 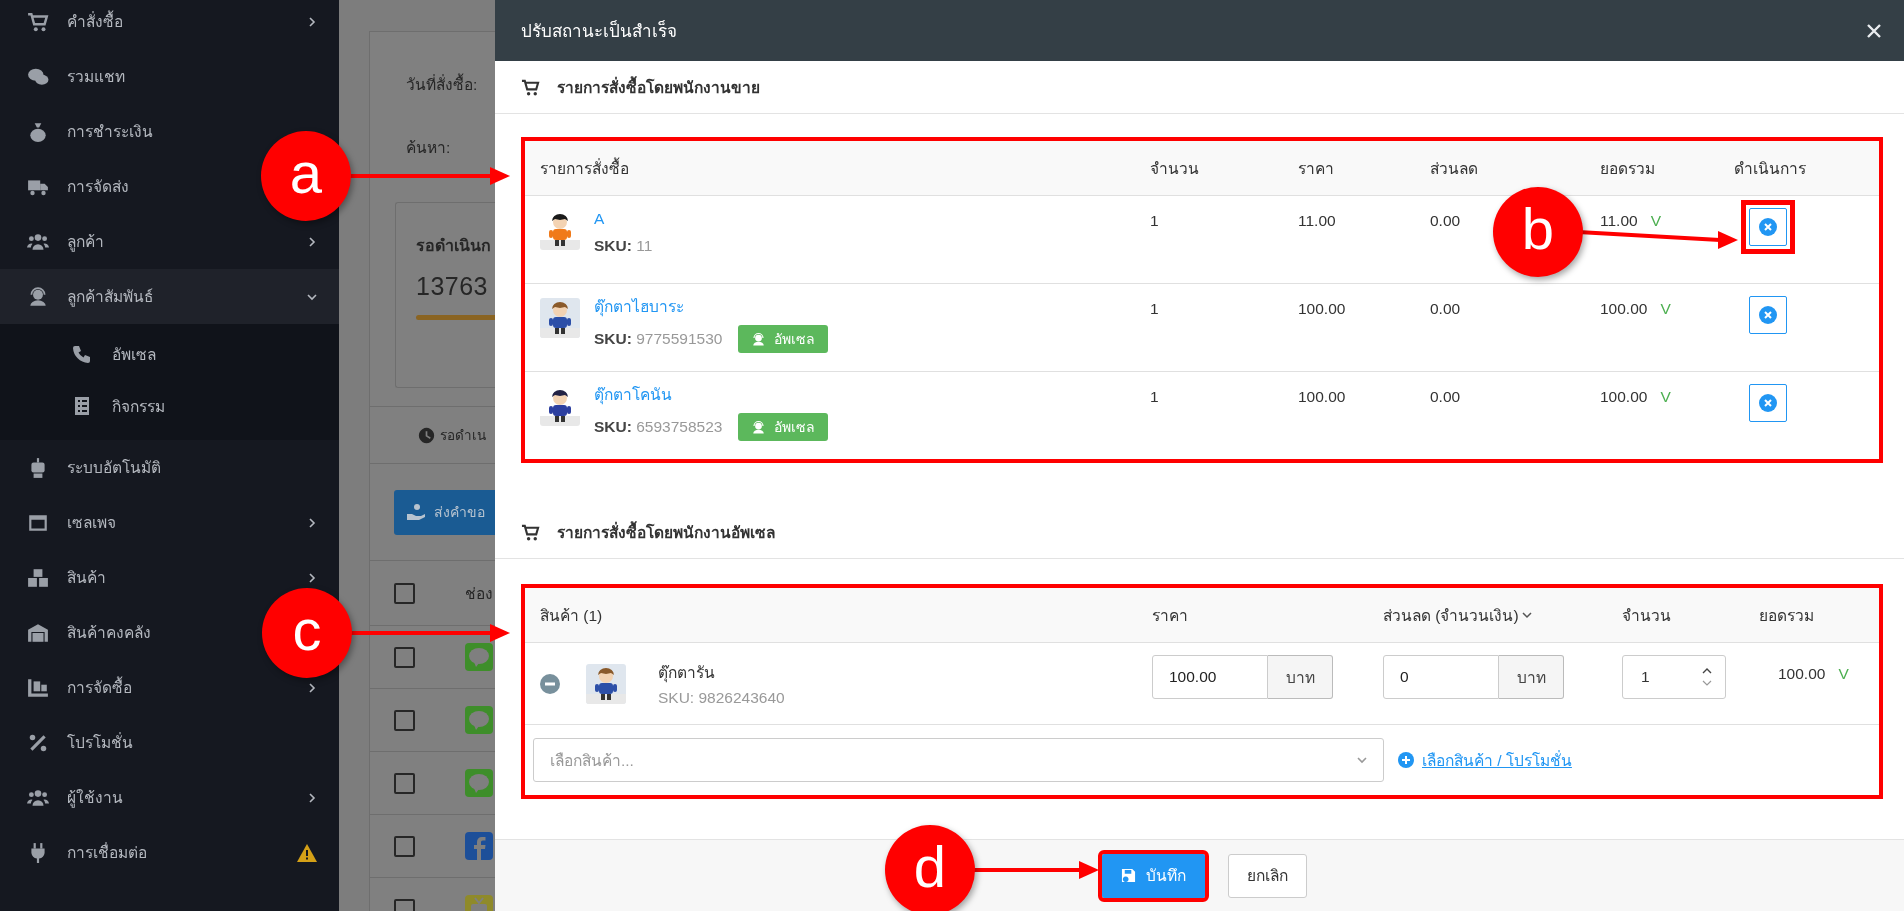 I want to click on dropdown-chevron-icon, so click(x=1362, y=760).